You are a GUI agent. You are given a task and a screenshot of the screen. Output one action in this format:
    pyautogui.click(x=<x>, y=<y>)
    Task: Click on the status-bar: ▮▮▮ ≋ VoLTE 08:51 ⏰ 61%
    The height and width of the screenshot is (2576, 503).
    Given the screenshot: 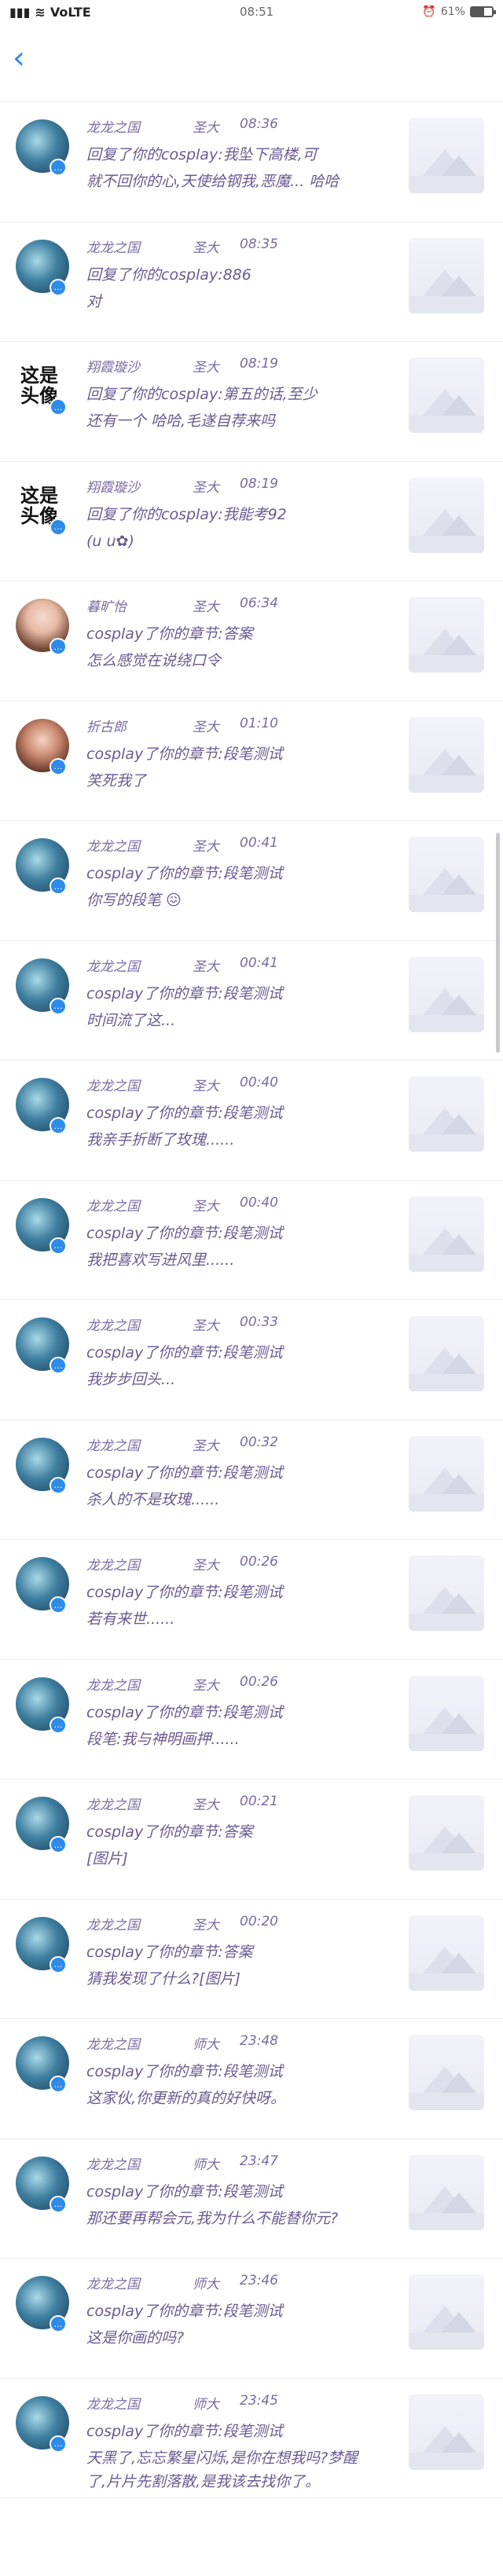 What is the action you would take?
    pyautogui.click(x=251, y=12)
    